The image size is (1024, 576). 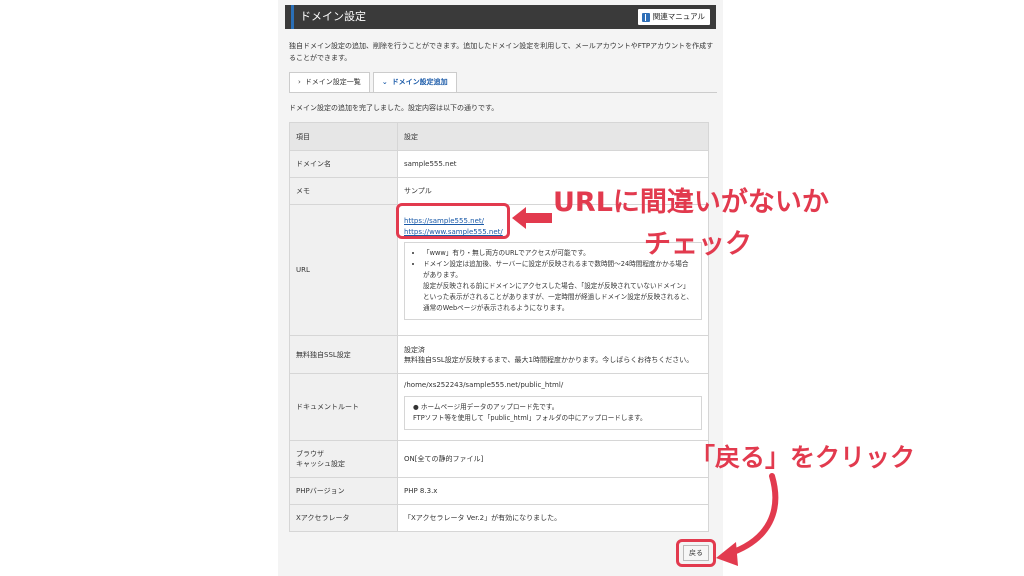 What do you see at coordinates (414, 349) in the screenshot?
I see `ssl-status: 設定済` at bounding box center [414, 349].